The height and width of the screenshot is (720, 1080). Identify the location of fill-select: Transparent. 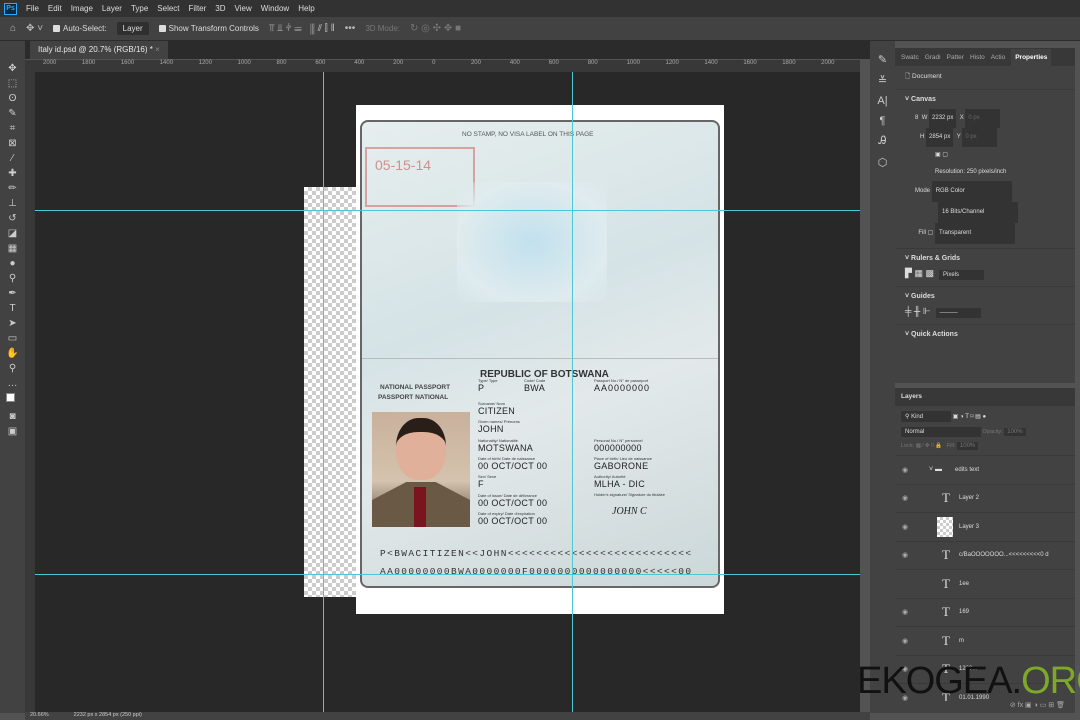
(975, 233).